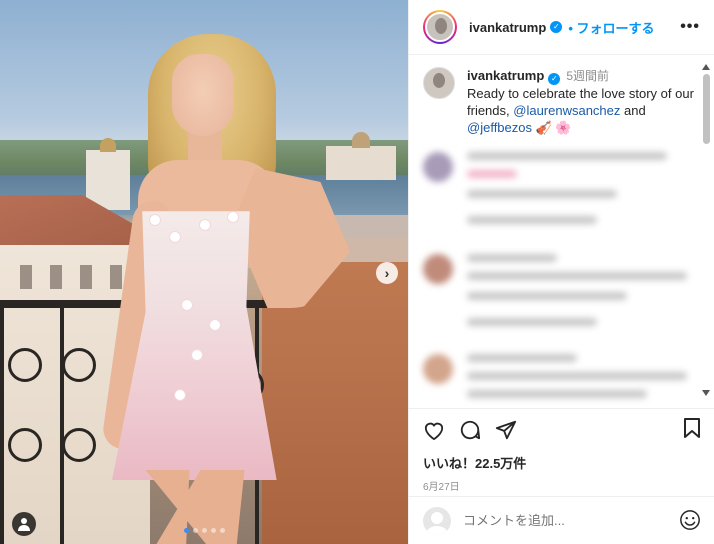  I want to click on caption-emoji: 🎻 🌸, so click(553, 127).